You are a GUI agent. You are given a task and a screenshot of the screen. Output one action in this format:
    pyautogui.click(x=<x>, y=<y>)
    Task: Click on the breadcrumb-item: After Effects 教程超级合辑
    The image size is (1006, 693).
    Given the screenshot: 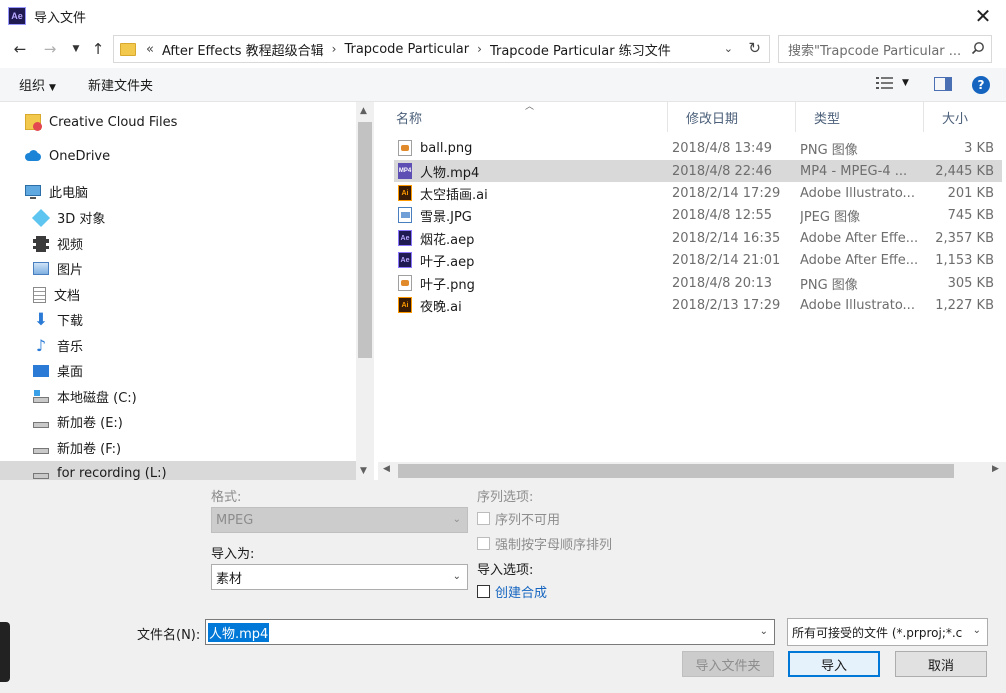 What is the action you would take?
    pyautogui.click(x=243, y=49)
    